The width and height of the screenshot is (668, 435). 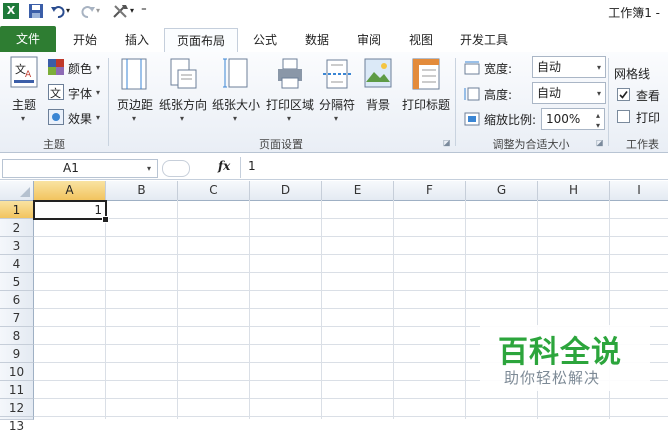 What do you see at coordinates (17, 264) in the screenshot?
I see `row-header-4: 4` at bounding box center [17, 264].